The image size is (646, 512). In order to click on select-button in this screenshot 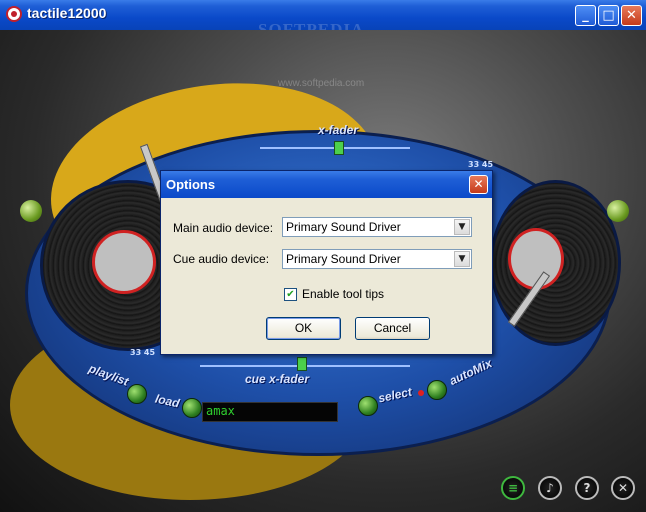, I will do `click(368, 406)`.